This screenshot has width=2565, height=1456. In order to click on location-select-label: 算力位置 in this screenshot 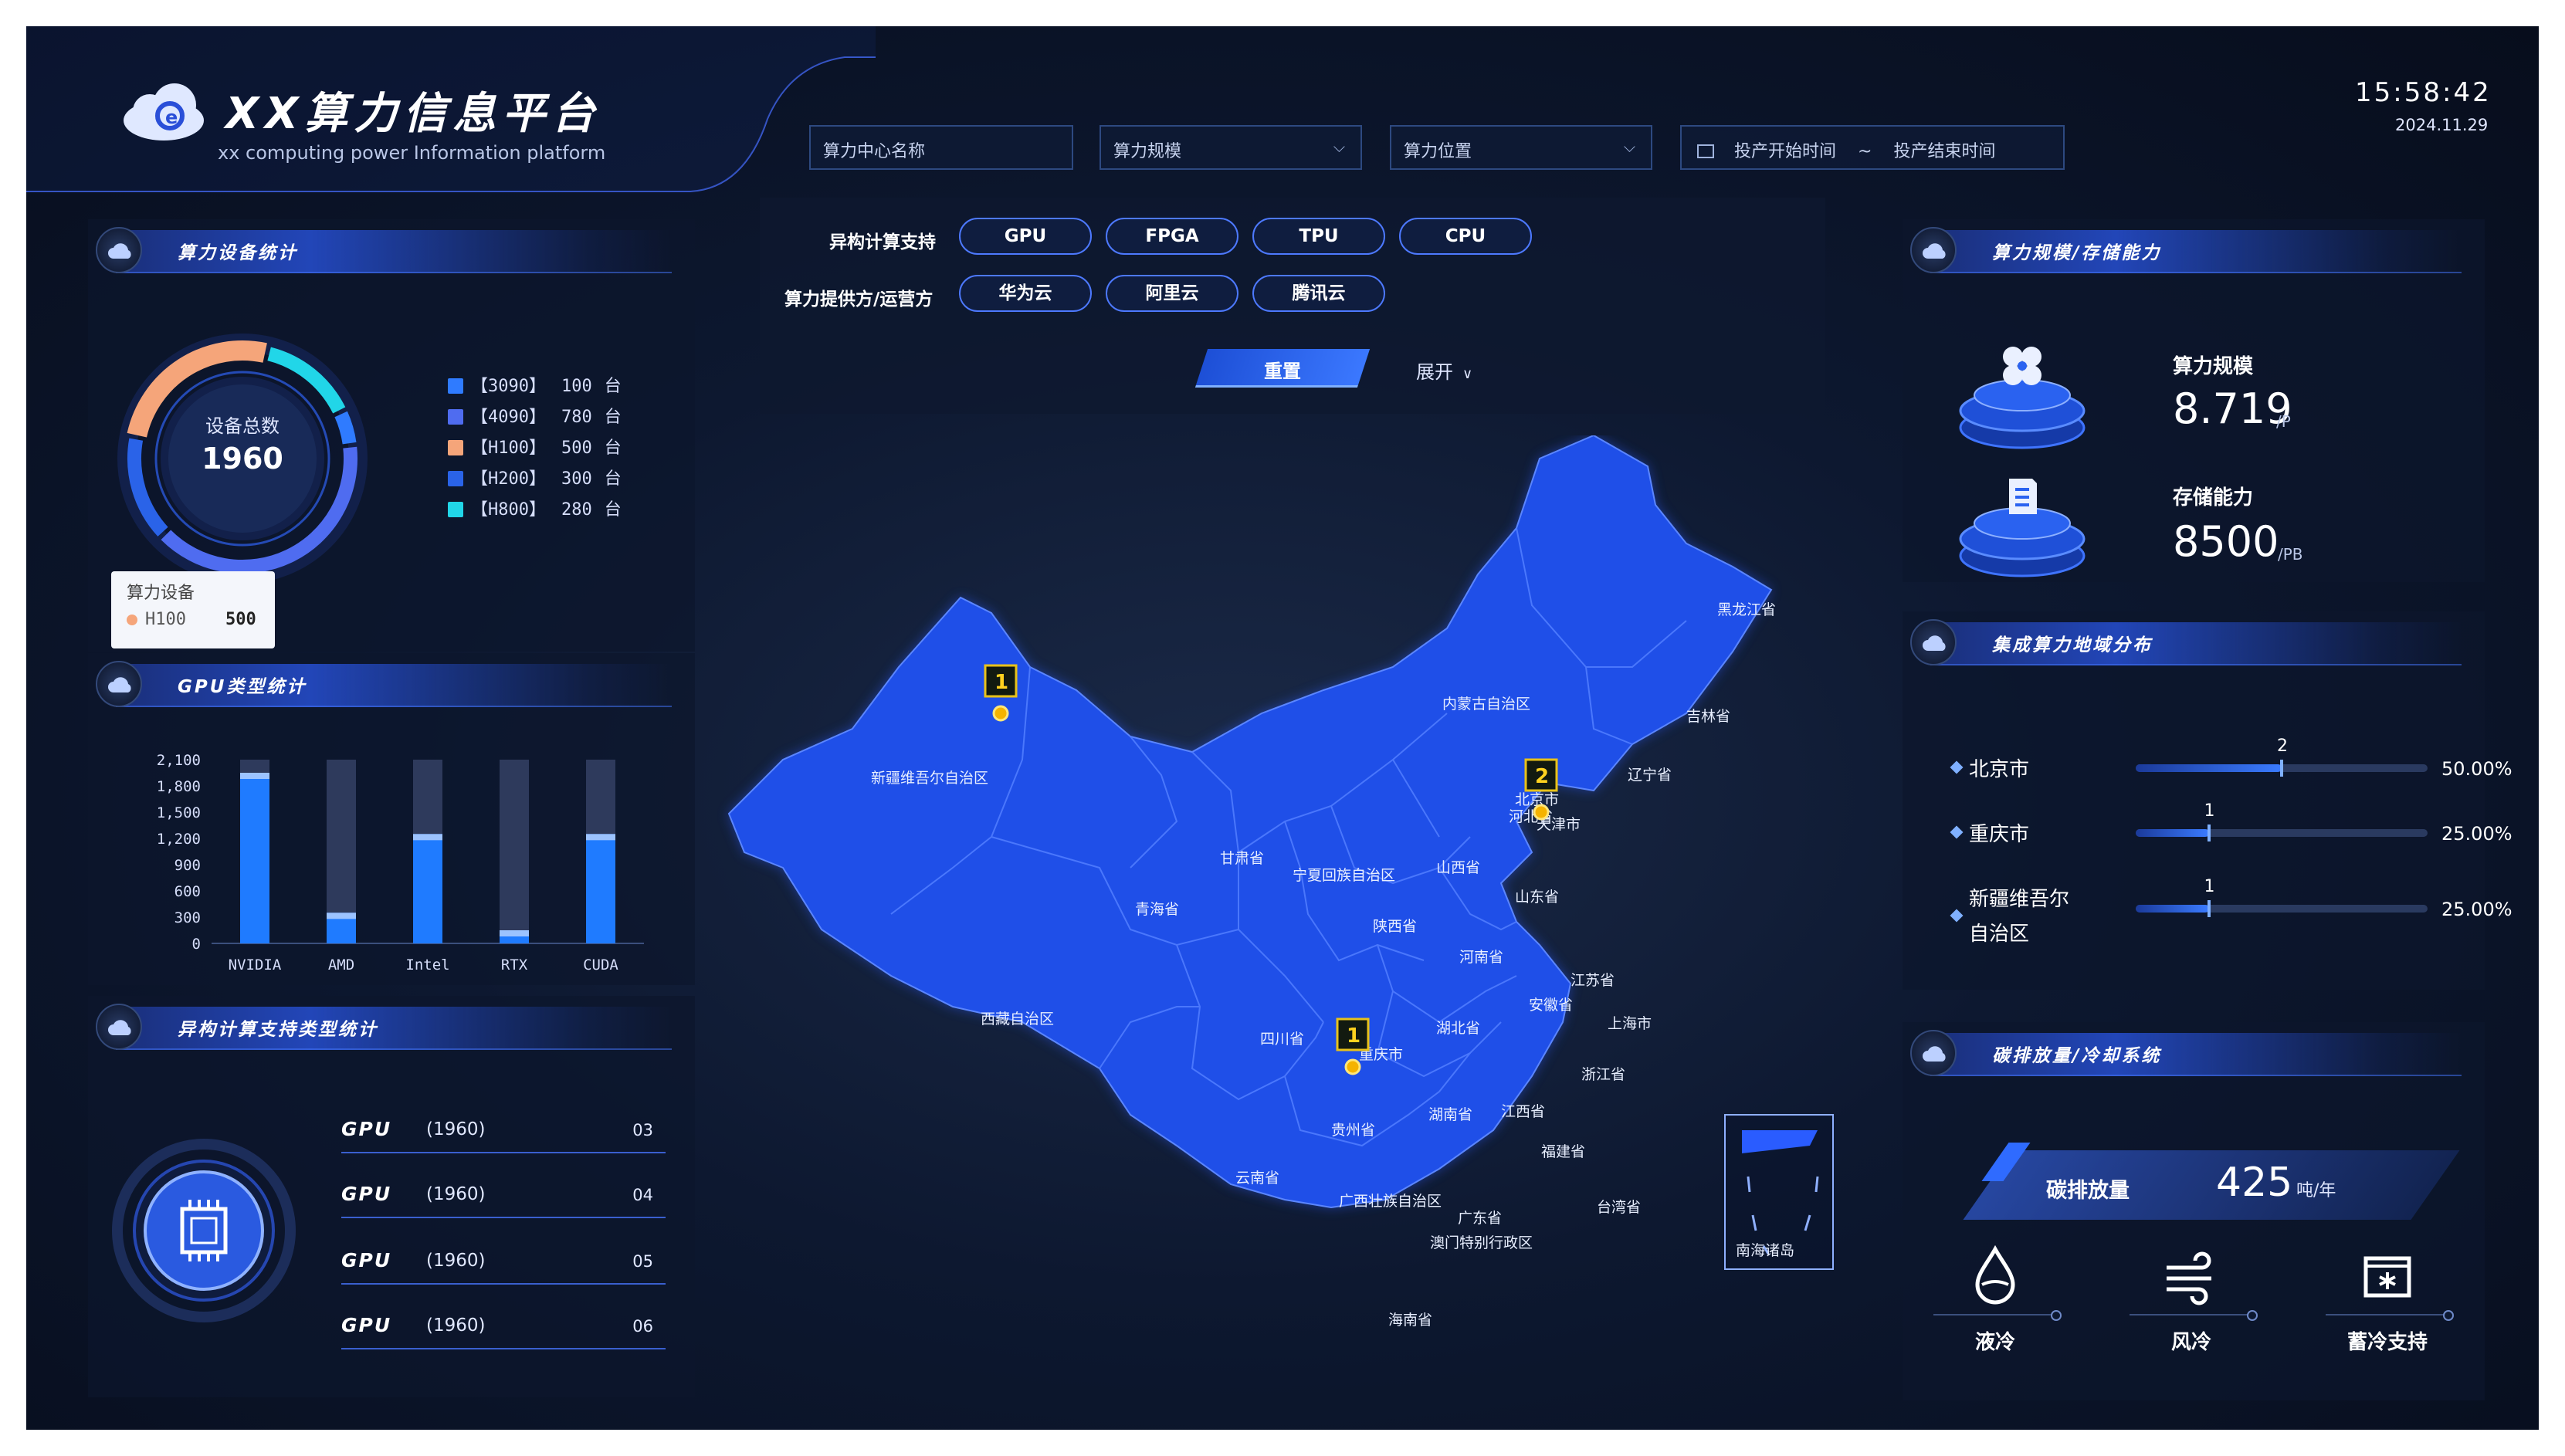, I will do `click(1438, 151)`.